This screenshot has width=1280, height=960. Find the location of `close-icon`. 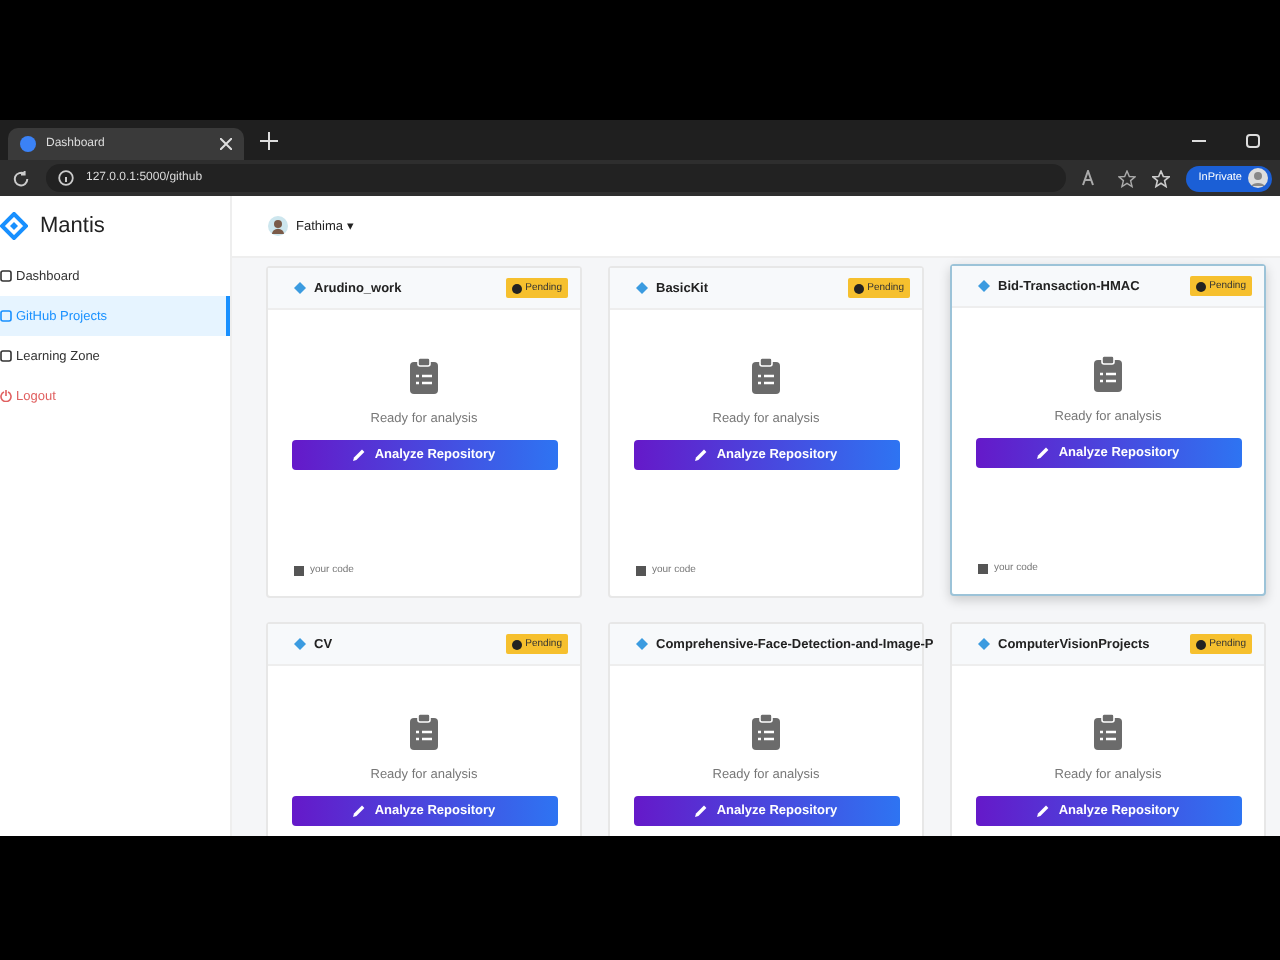

close-icon is located at coordinates (226, 144).